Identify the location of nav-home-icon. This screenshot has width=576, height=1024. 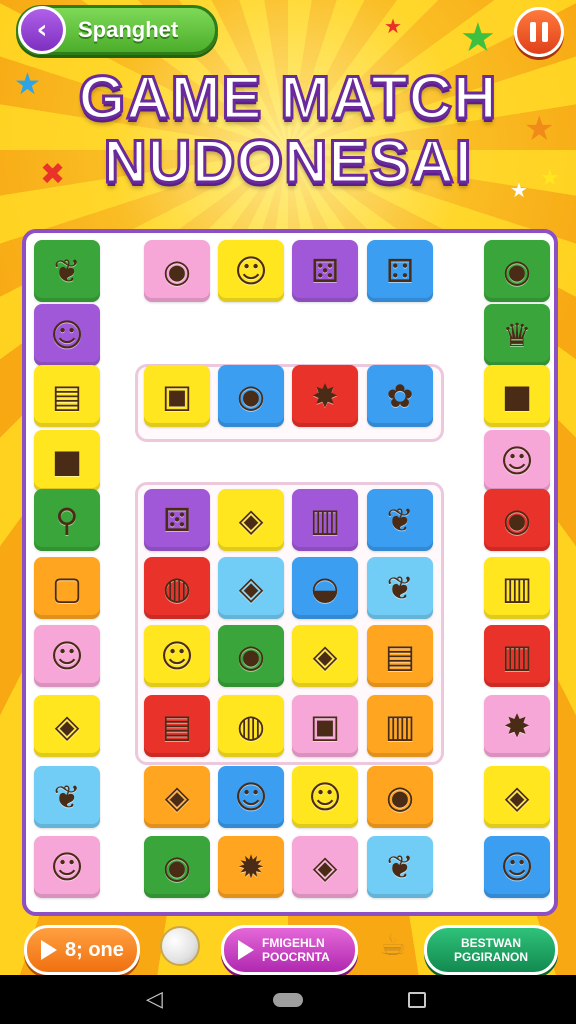
(288, 1000).